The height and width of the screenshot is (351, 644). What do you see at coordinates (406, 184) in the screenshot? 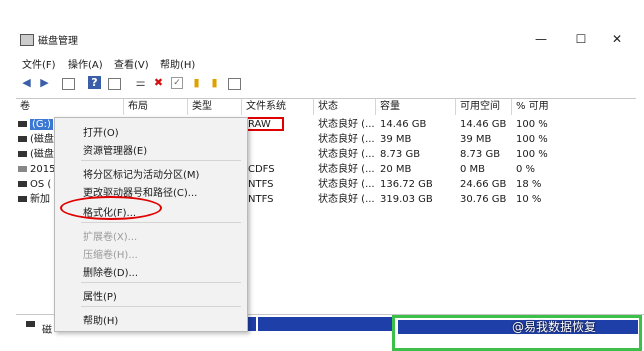
I see `capacity-cell: 136.72 GB` at bounding box center [406, 184].